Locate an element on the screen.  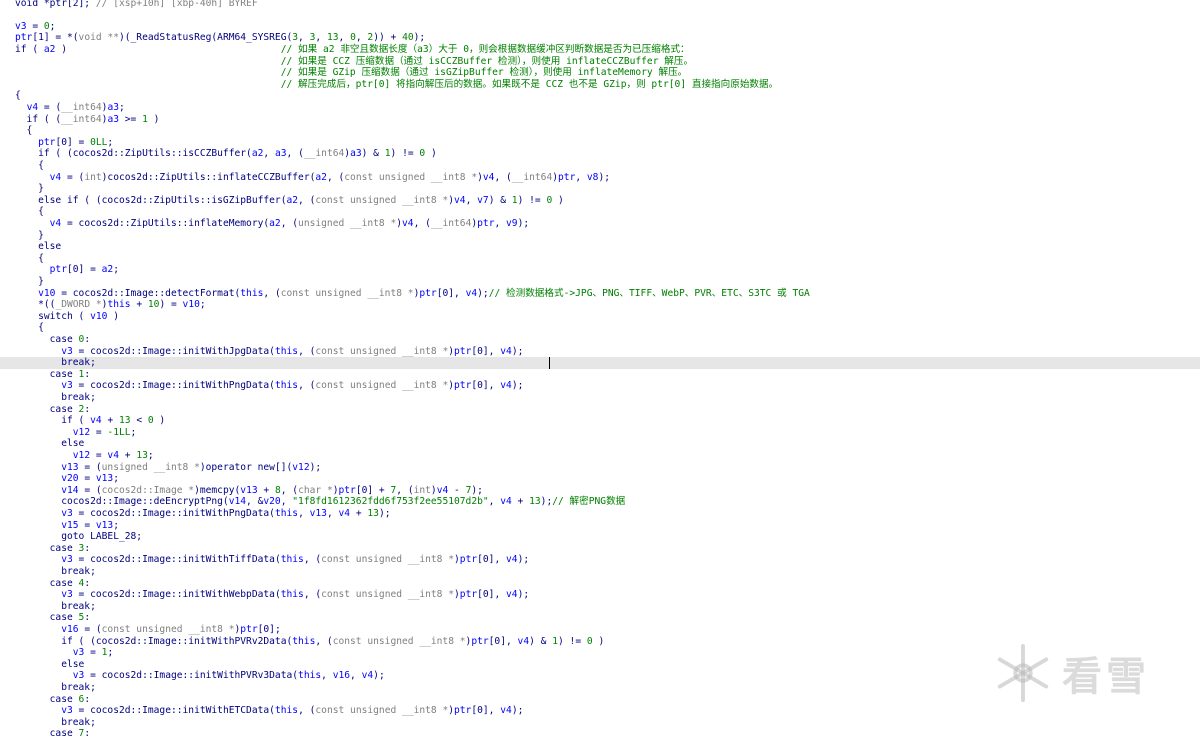
code-line: if ( v4 + 13 < 0 ) is located at coordinates (600, 421).